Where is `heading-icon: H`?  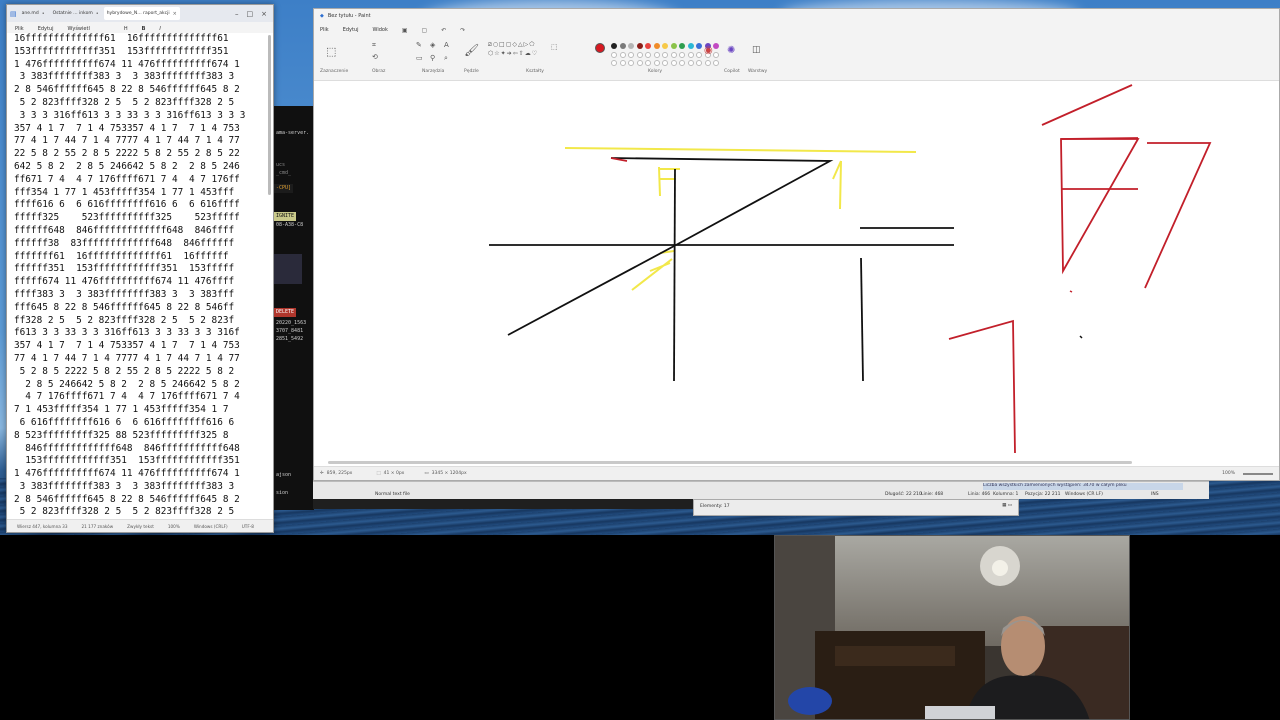
heading-icon: H is located at coordinates (126, 29).